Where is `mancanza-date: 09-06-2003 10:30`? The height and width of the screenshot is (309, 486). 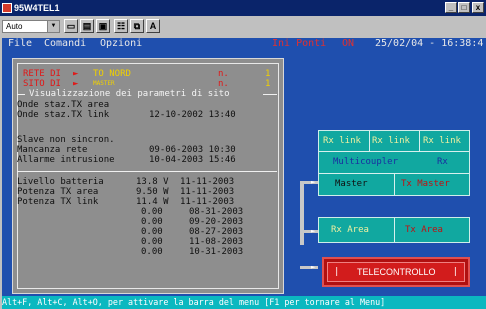 mancanza-date: 09-06-2003 10:30 is located at coordinates (192, 150).